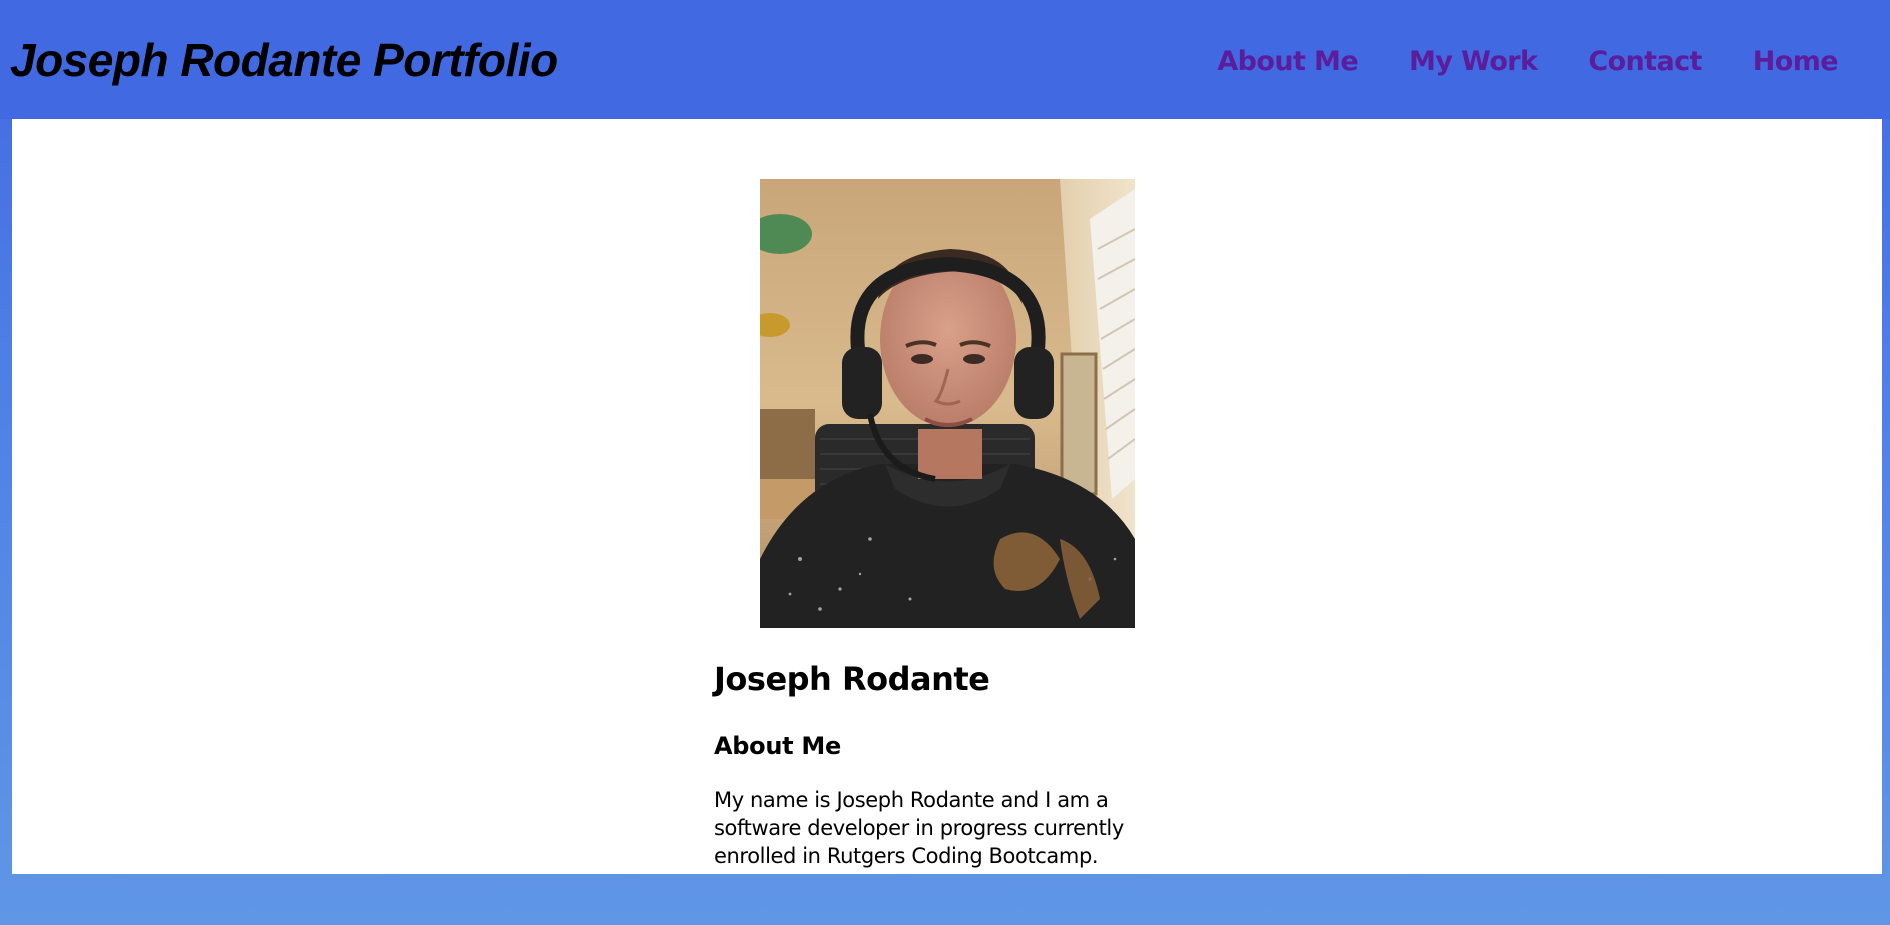  I want to click on nav-link-home: Home, so click(1796, 62).